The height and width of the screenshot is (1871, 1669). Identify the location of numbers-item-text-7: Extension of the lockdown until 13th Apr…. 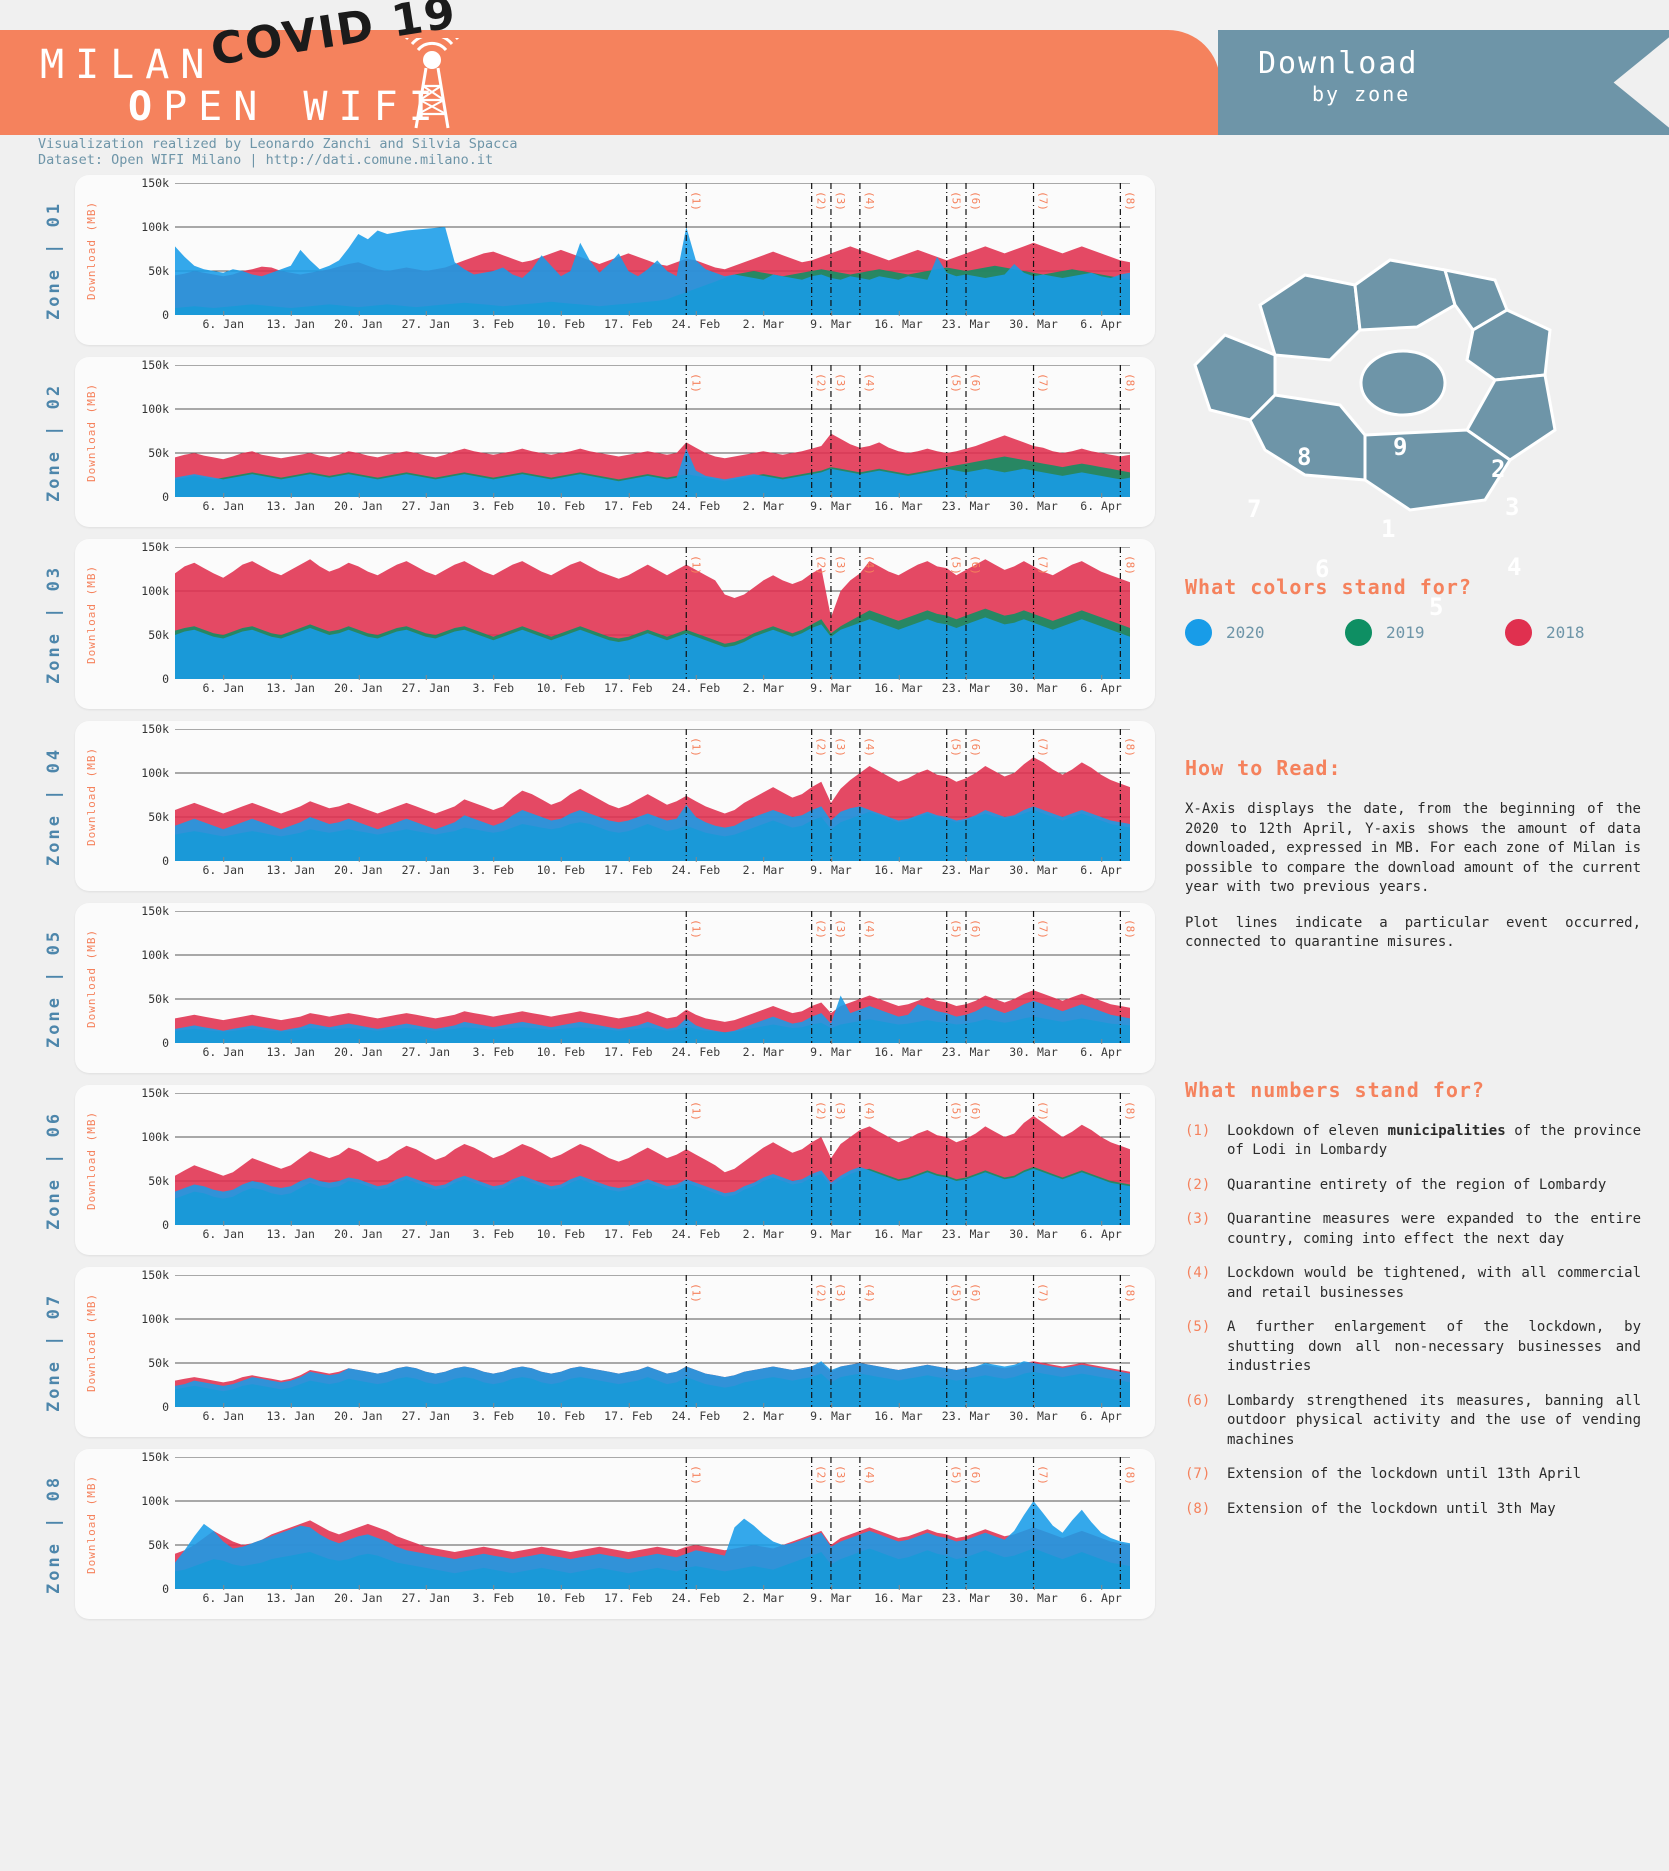
(1404, 1475).